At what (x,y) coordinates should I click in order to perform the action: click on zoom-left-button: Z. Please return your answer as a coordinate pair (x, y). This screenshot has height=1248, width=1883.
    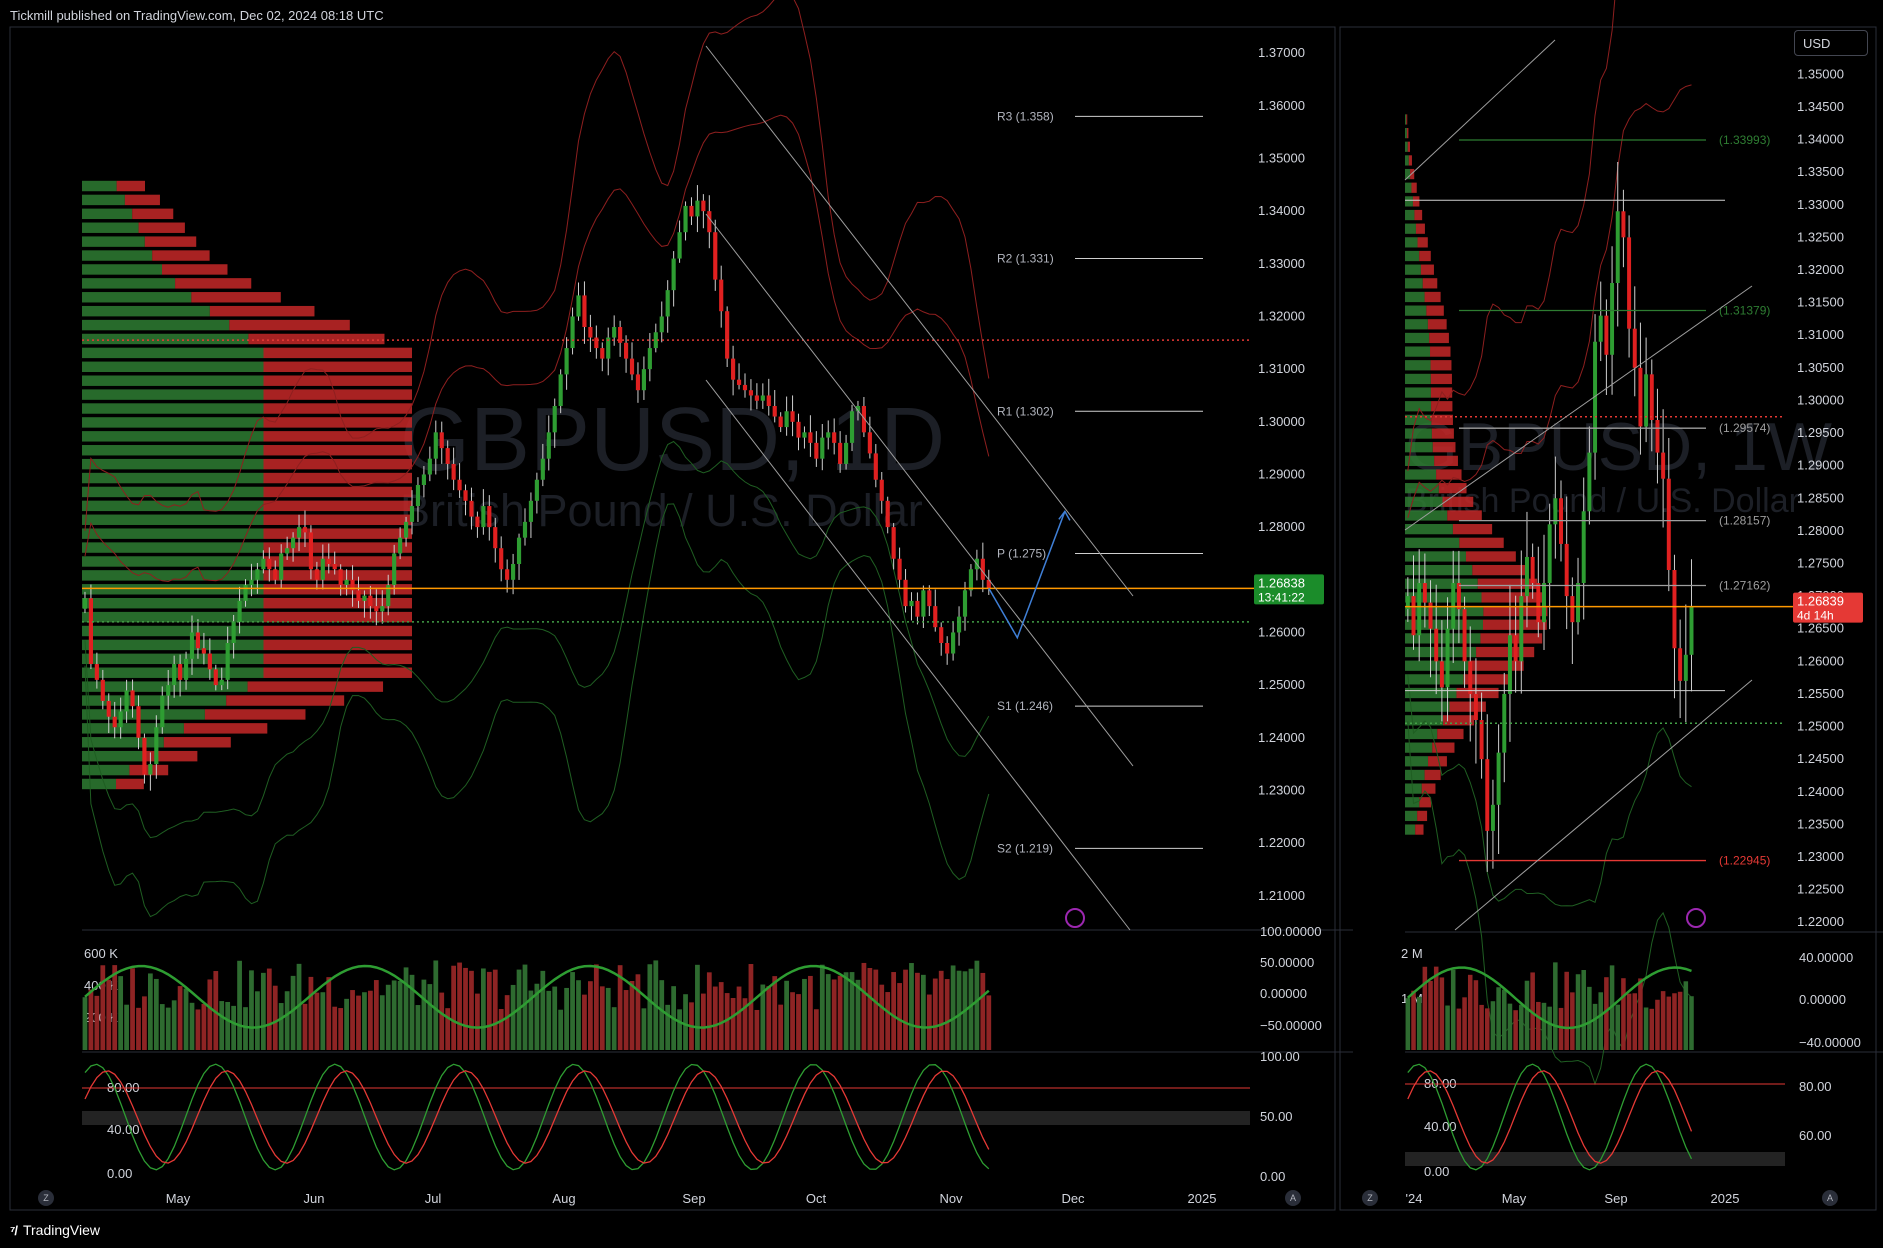
    Looking at the image, I should click on (46, 1198).